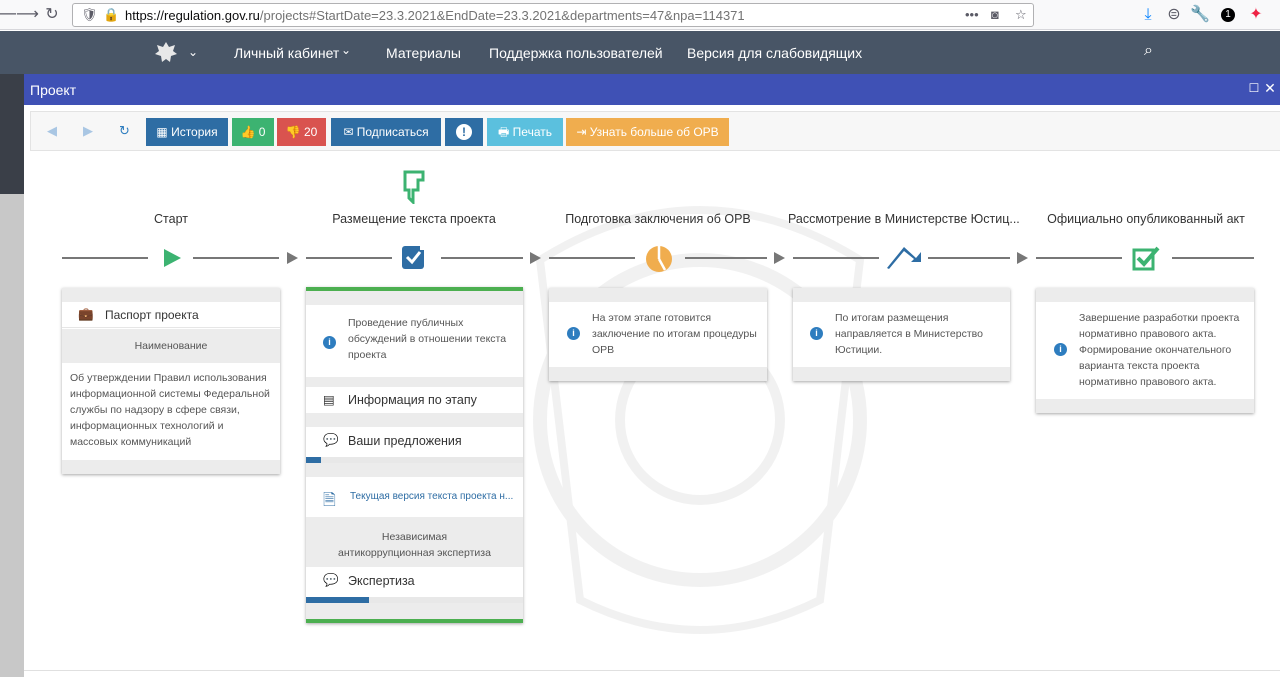 This screenshot has width=1280, height=677. I want to click on search-icon: ⌕, so click(1148, 51).